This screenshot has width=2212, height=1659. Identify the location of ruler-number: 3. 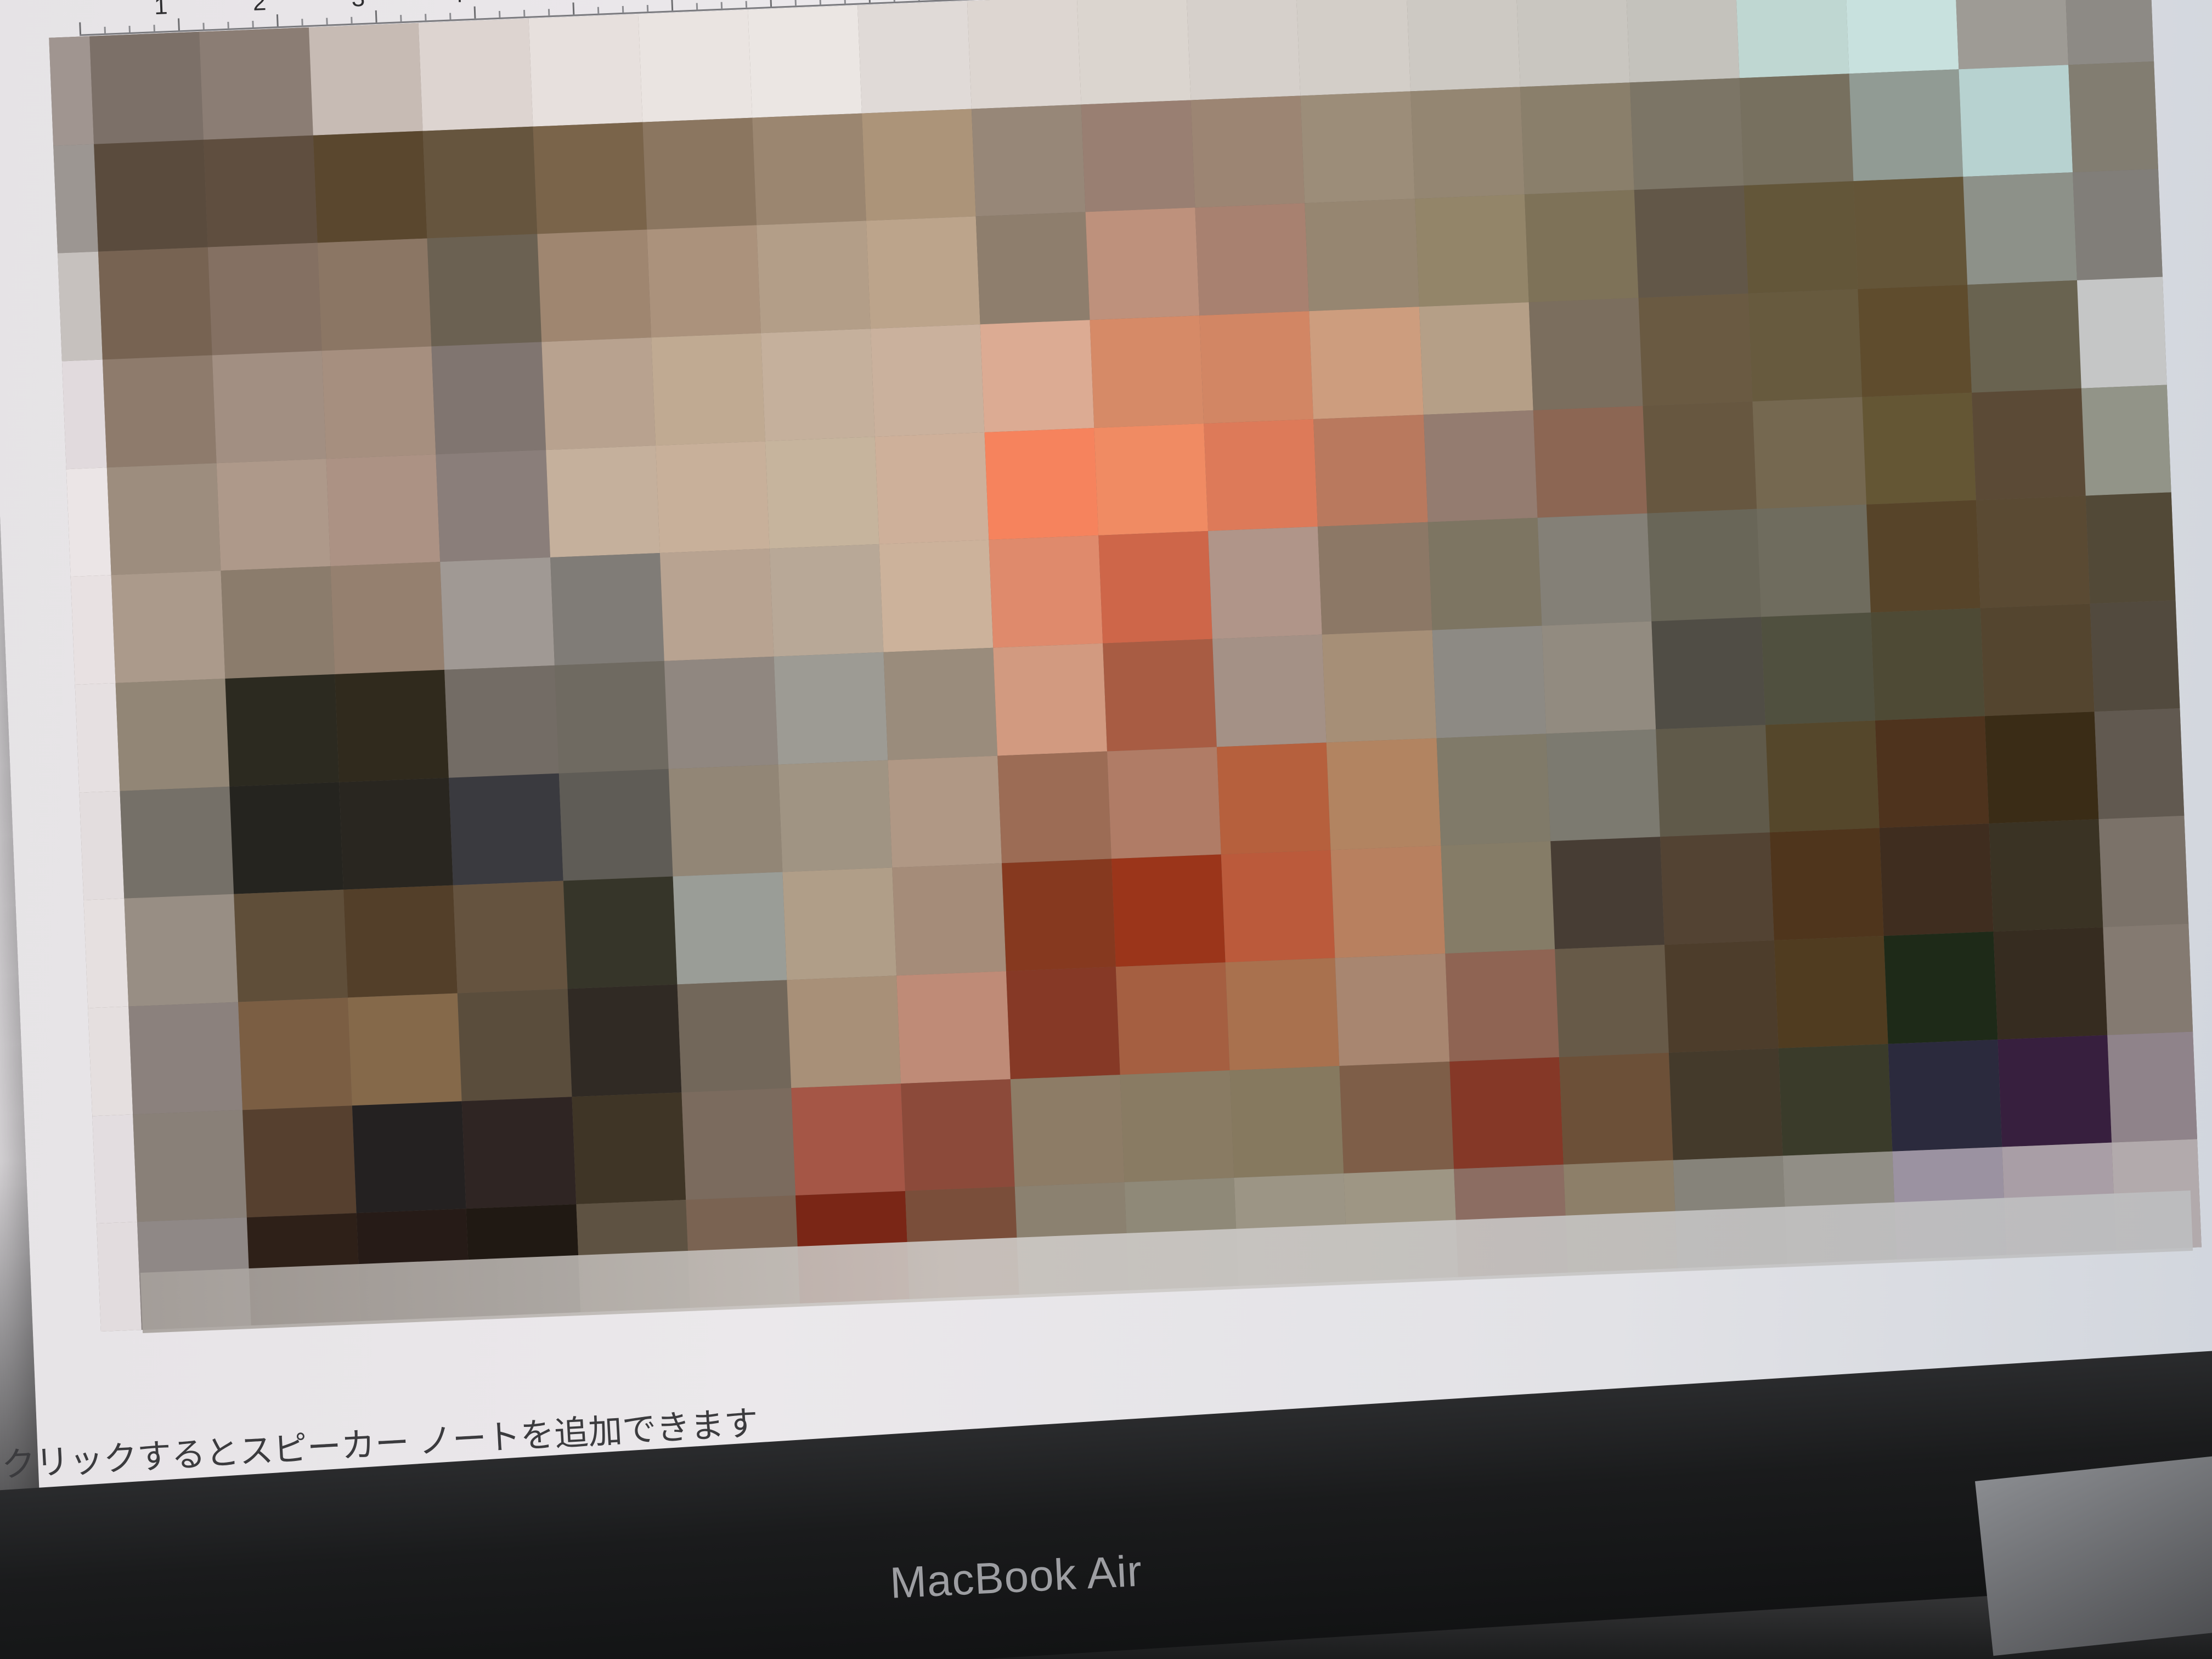
(358, 6).